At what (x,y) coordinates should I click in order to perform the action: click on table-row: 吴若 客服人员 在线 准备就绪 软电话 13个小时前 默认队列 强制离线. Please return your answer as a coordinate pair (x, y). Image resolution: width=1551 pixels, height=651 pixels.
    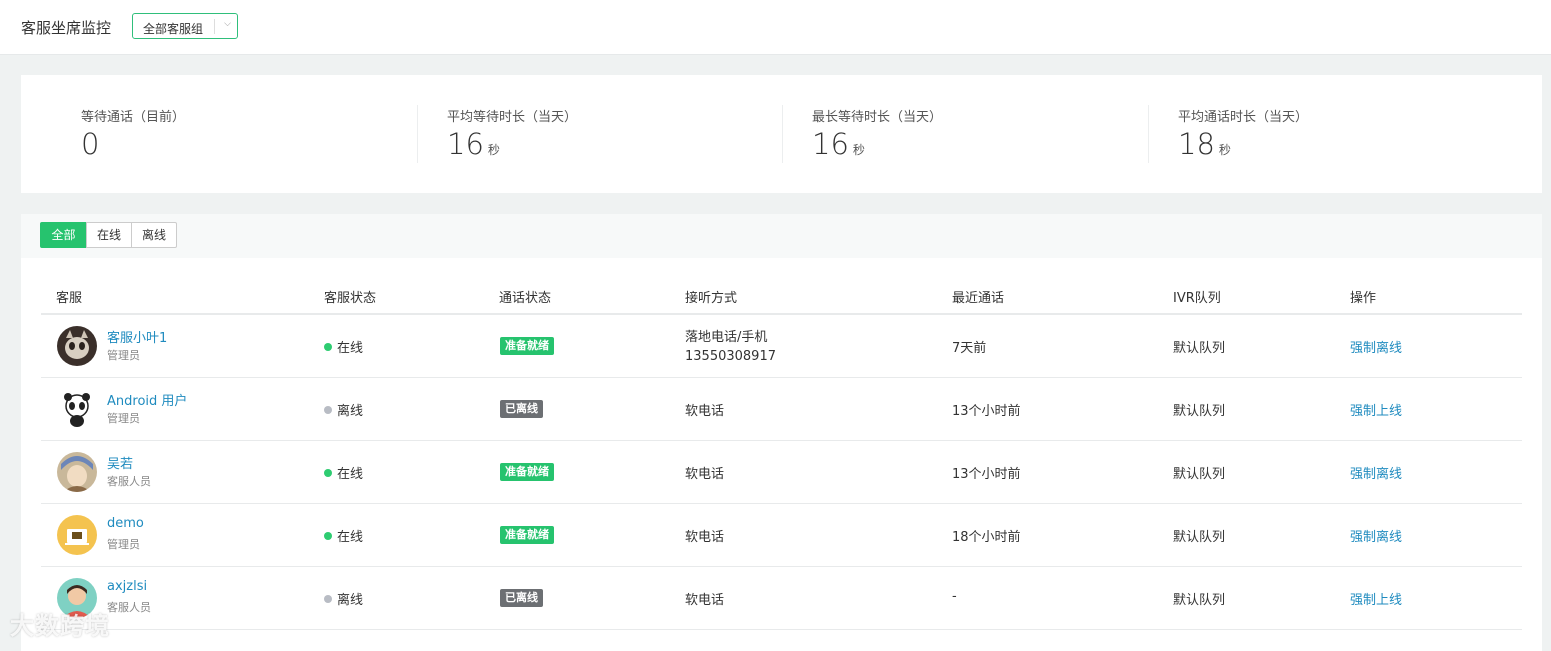
    Looking at the image, I should click on (781, 472).